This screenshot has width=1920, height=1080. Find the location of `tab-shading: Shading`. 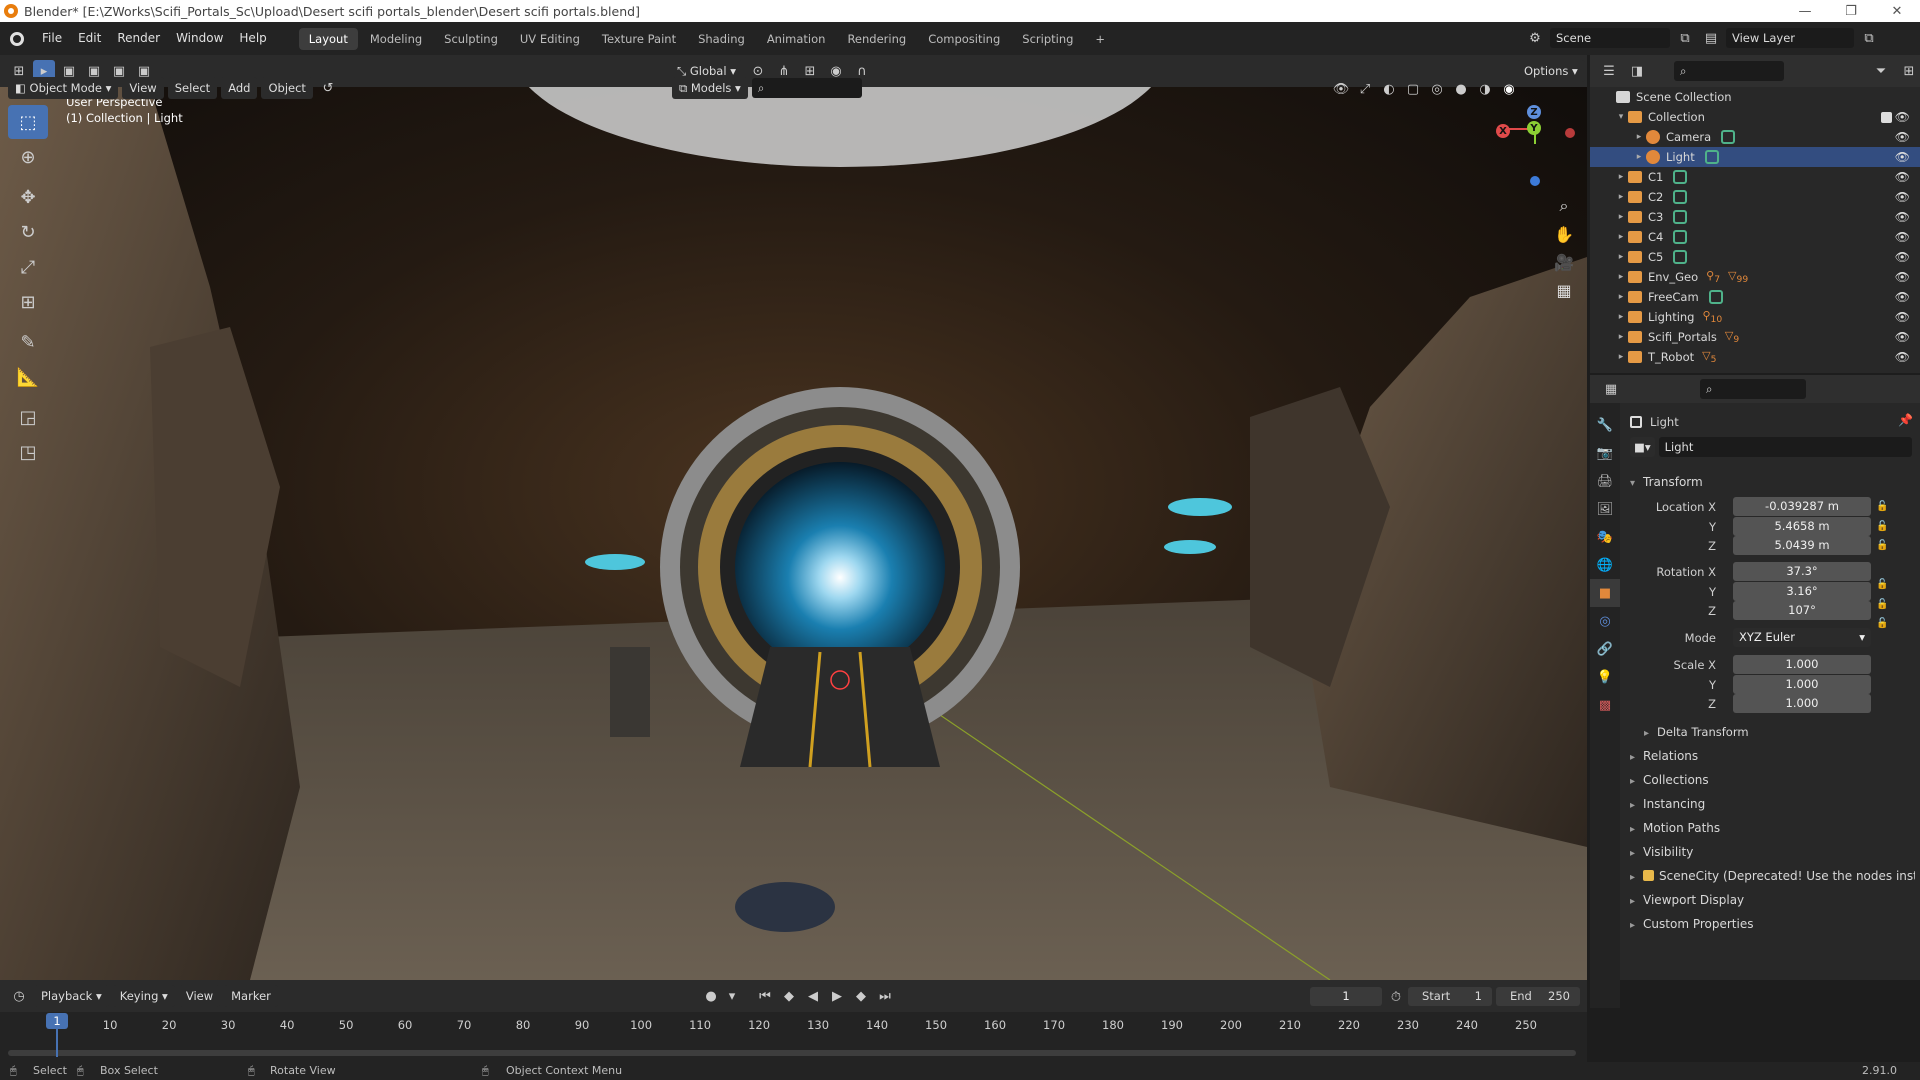

tab-shading: Shading is located at coordinates (721, 39).